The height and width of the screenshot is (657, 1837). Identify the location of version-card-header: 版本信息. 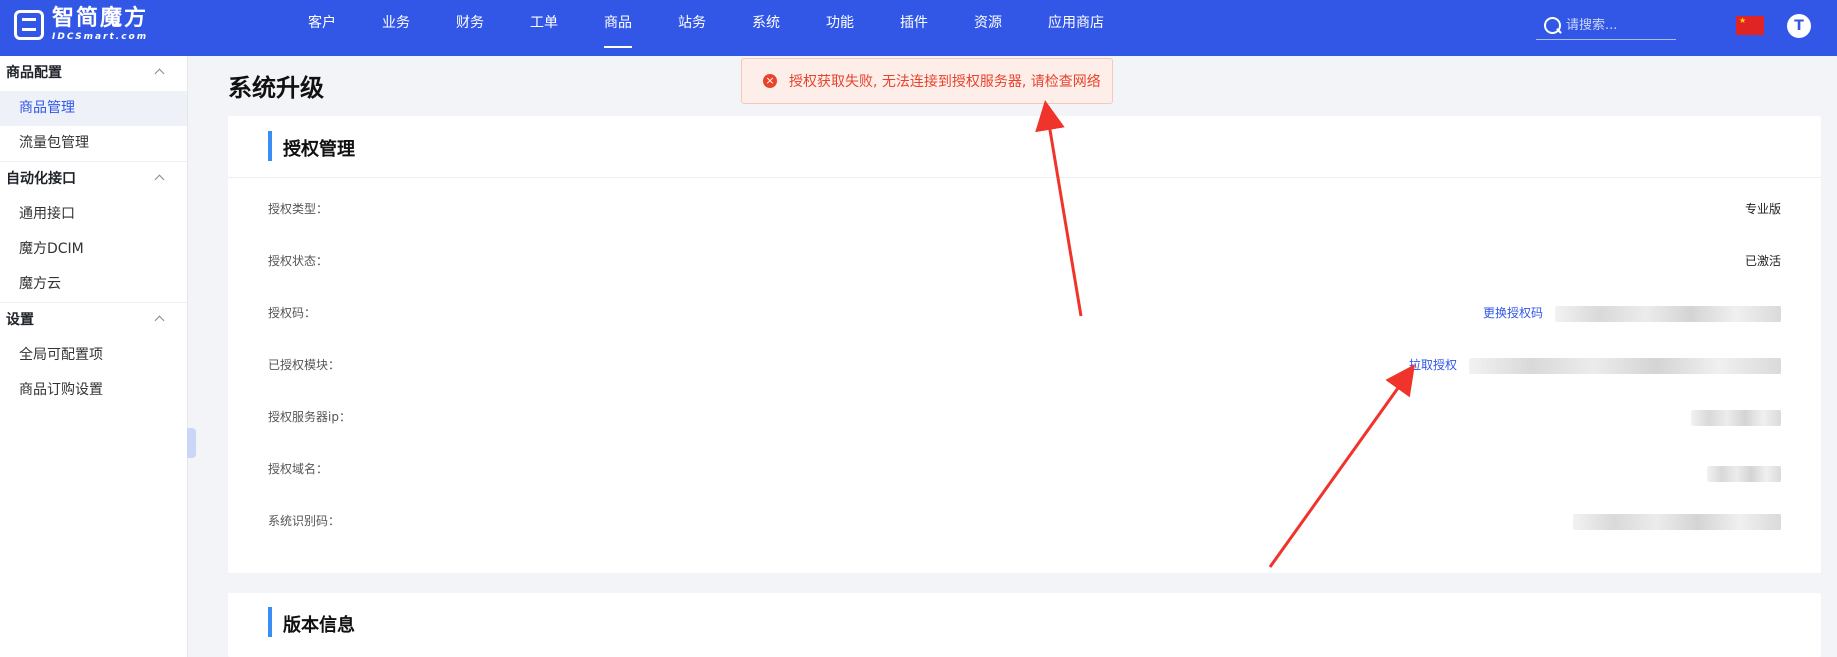
(1024, 624).